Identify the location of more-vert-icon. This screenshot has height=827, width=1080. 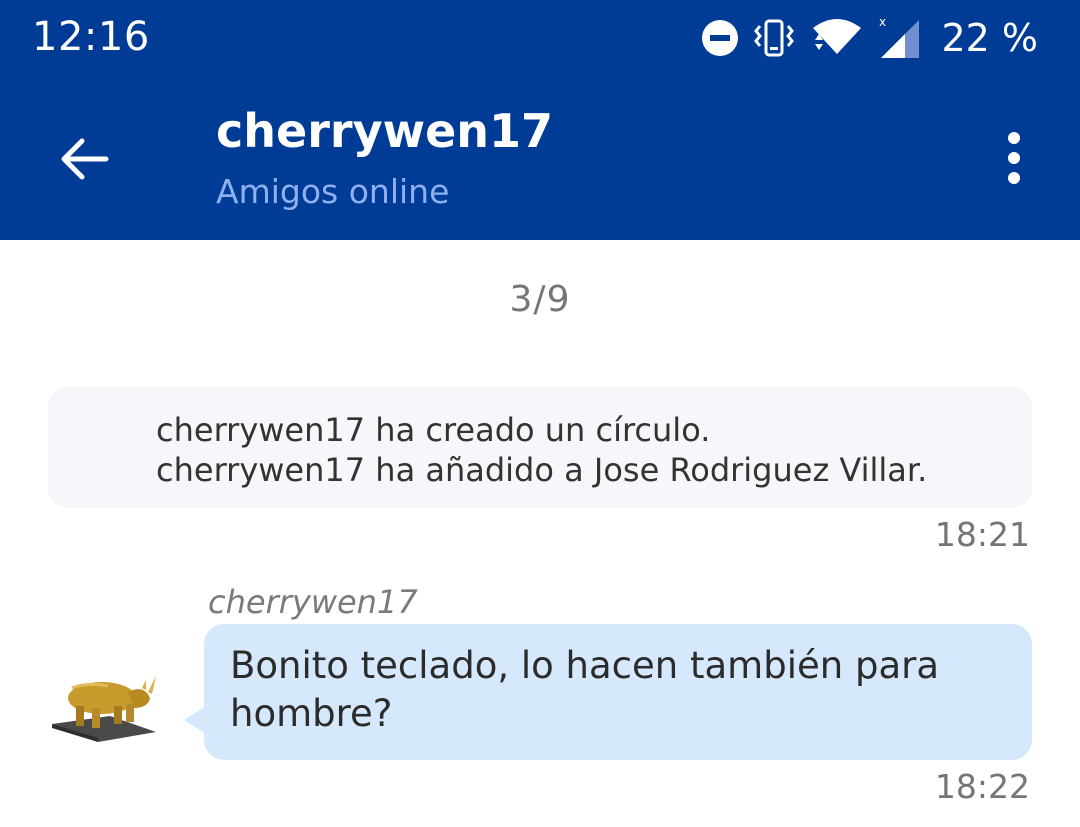
(1014, 158).